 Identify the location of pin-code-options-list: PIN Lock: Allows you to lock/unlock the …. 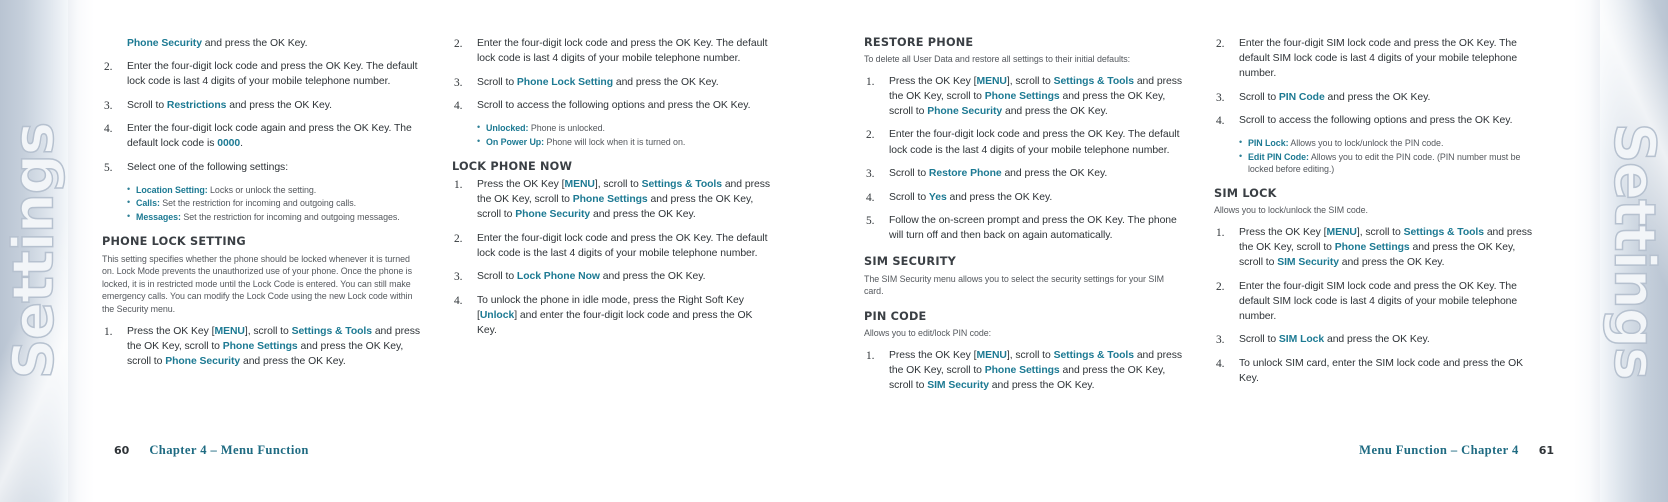
(1374, 155).